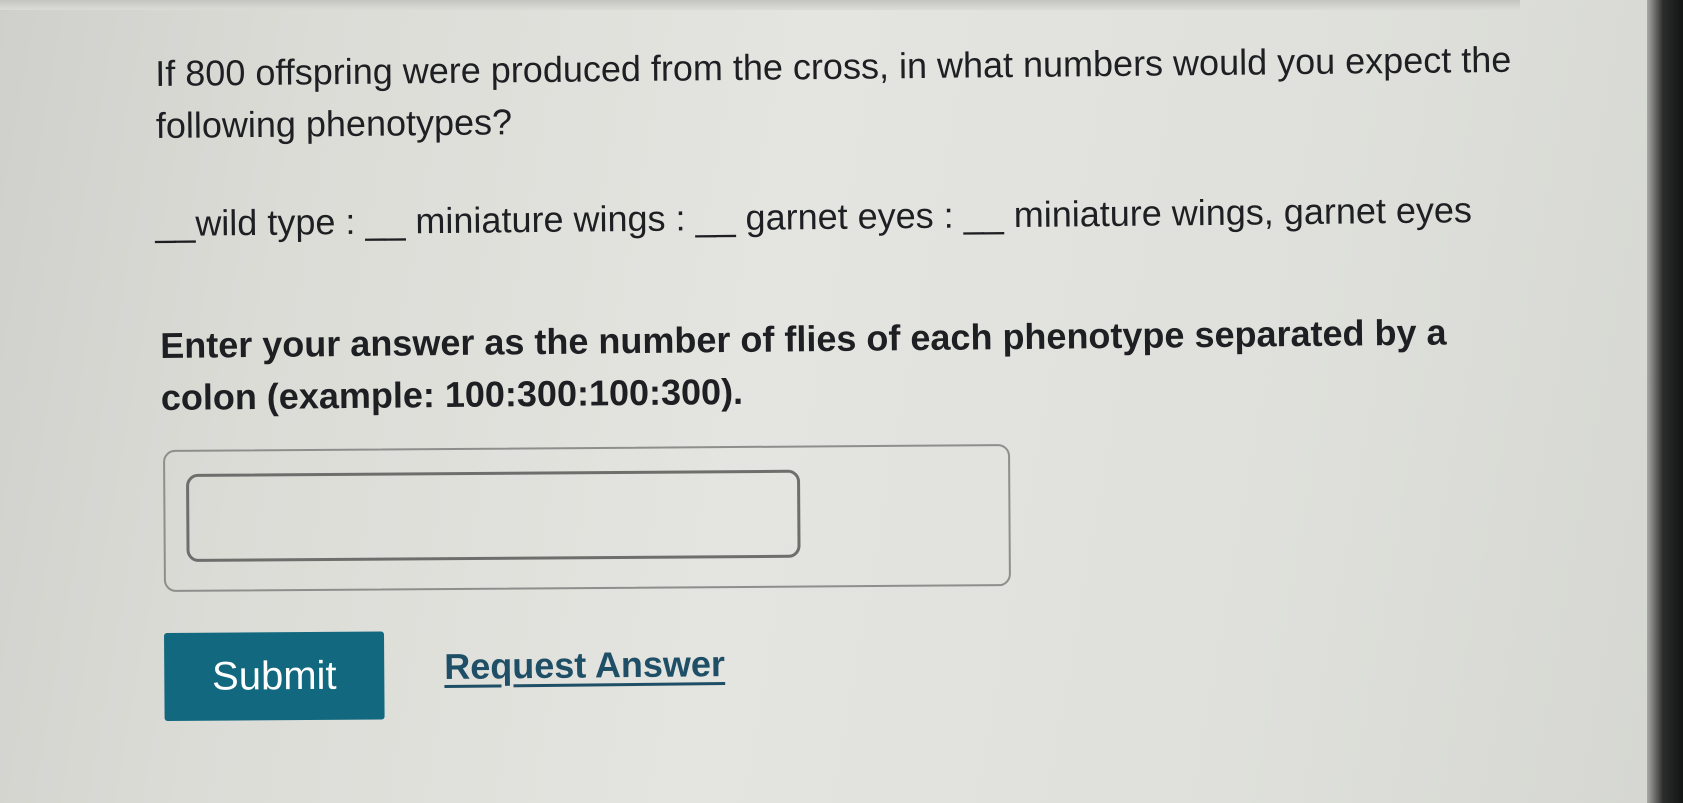 Image resolution: width=1683 pixels, height=803 pixels. What do you see at coordinates (274, 676) in the screenshot?
I see `submit-button: Submit` at bounding box center [274, 676].